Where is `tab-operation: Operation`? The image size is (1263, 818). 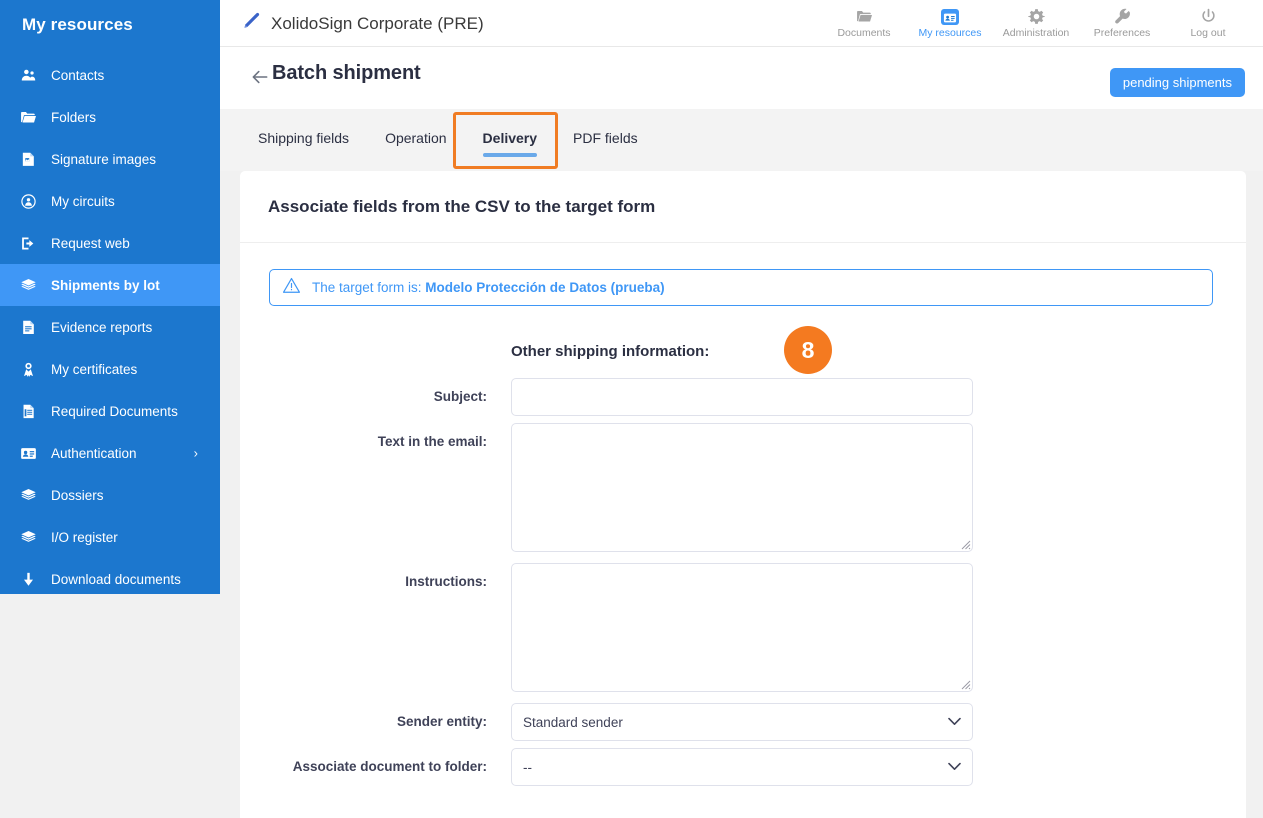 tab-operation: Operation is located at coordinates (415, 137).